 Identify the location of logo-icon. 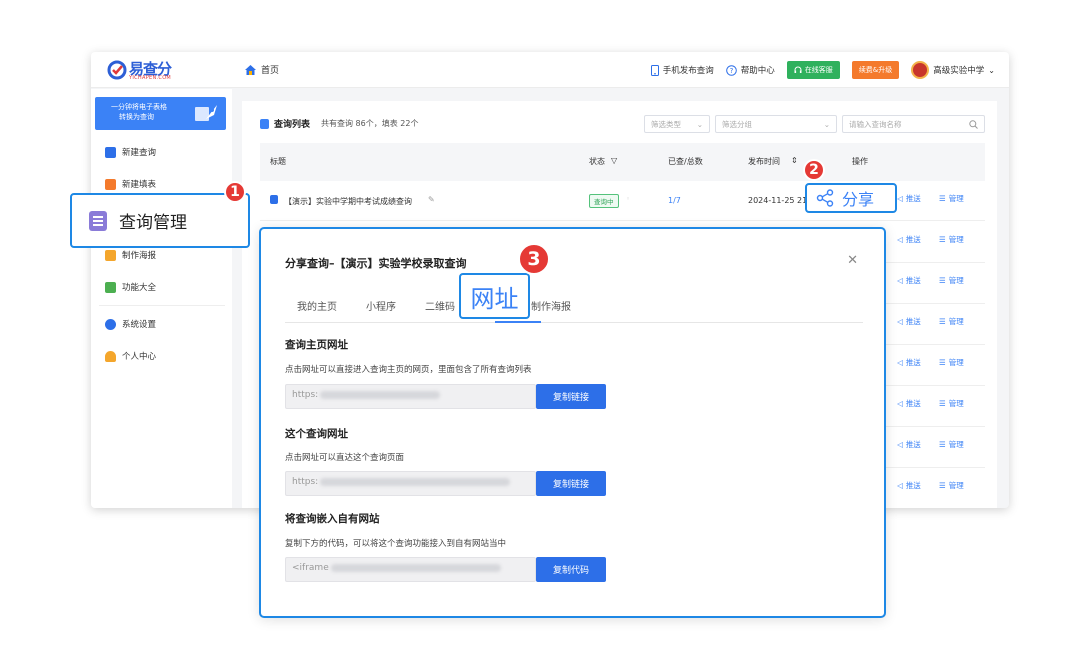
(117, 70).